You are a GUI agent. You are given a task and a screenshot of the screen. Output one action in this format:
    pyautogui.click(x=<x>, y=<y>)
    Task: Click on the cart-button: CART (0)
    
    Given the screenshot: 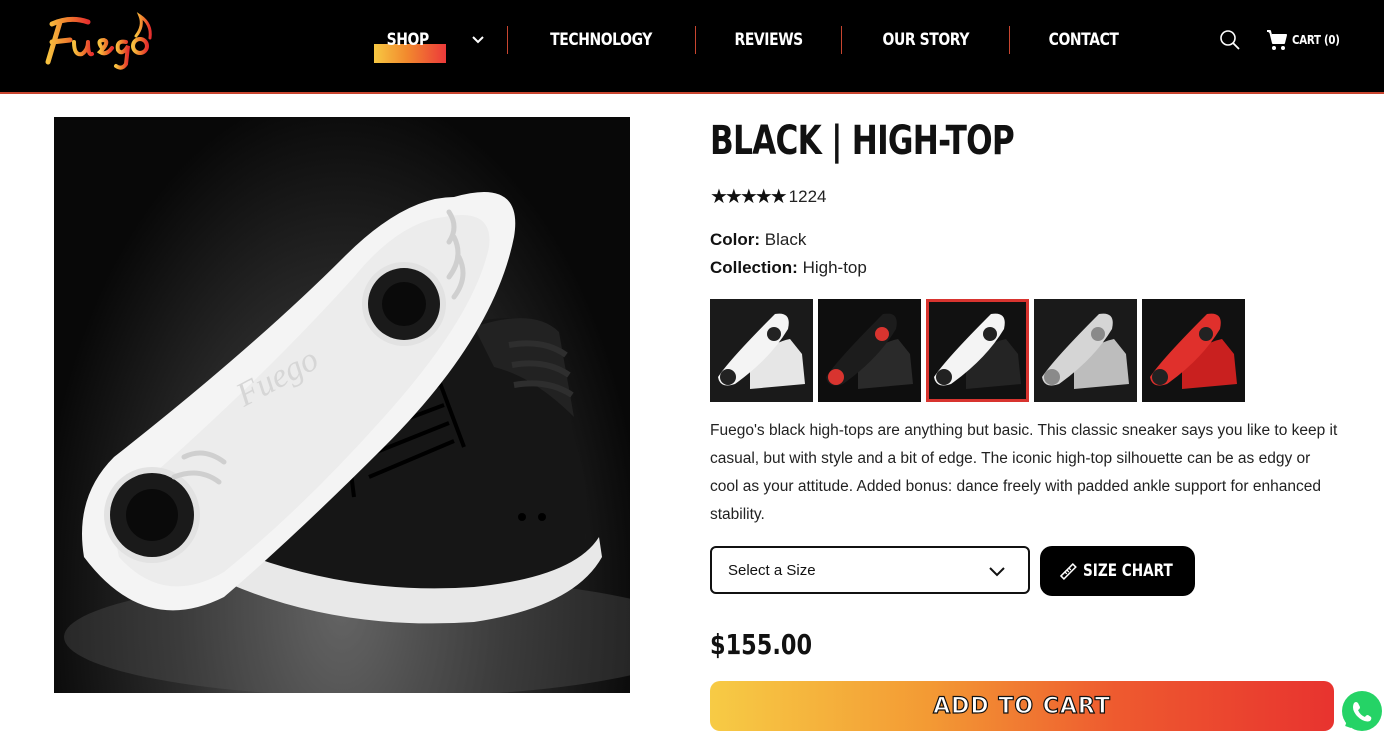 What is the action you would take?
    pyautogui.click(x=1306, y=40)
    